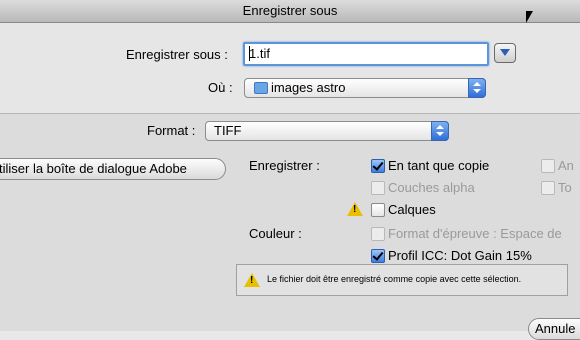 The width and height of the screenshot is (580, 340). Describe the element at coordinates (378, 256) in the screenshot. I see `icc-profile-checkbox` at that location.